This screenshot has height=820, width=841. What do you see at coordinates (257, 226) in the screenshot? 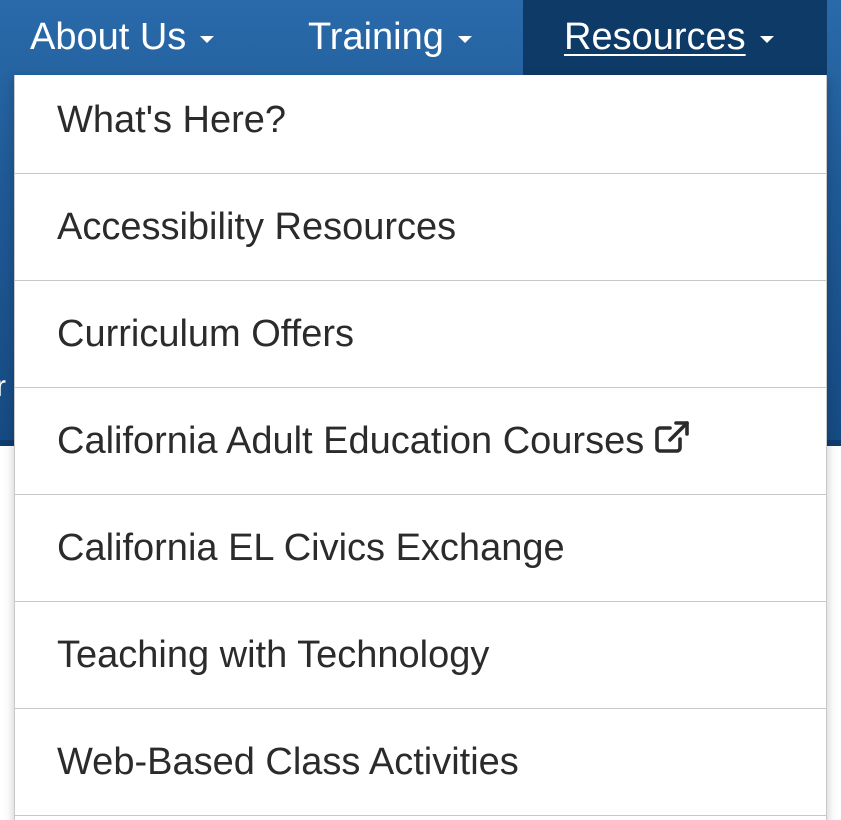
I see `menu-item-label: Accessibility Resources` at bounding box center [257, 226].